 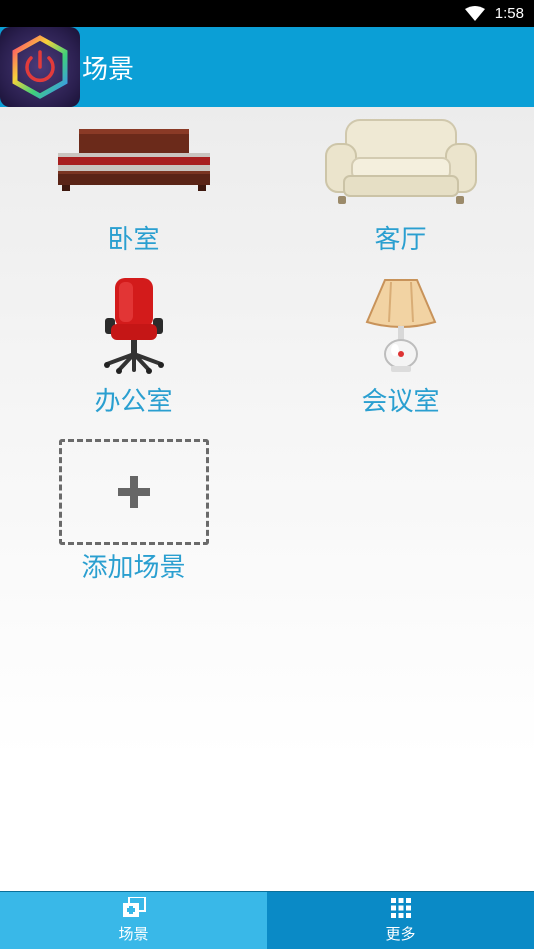 I want to click on scene-tile-bedroom: 卧室, so click(x=133, y=187).